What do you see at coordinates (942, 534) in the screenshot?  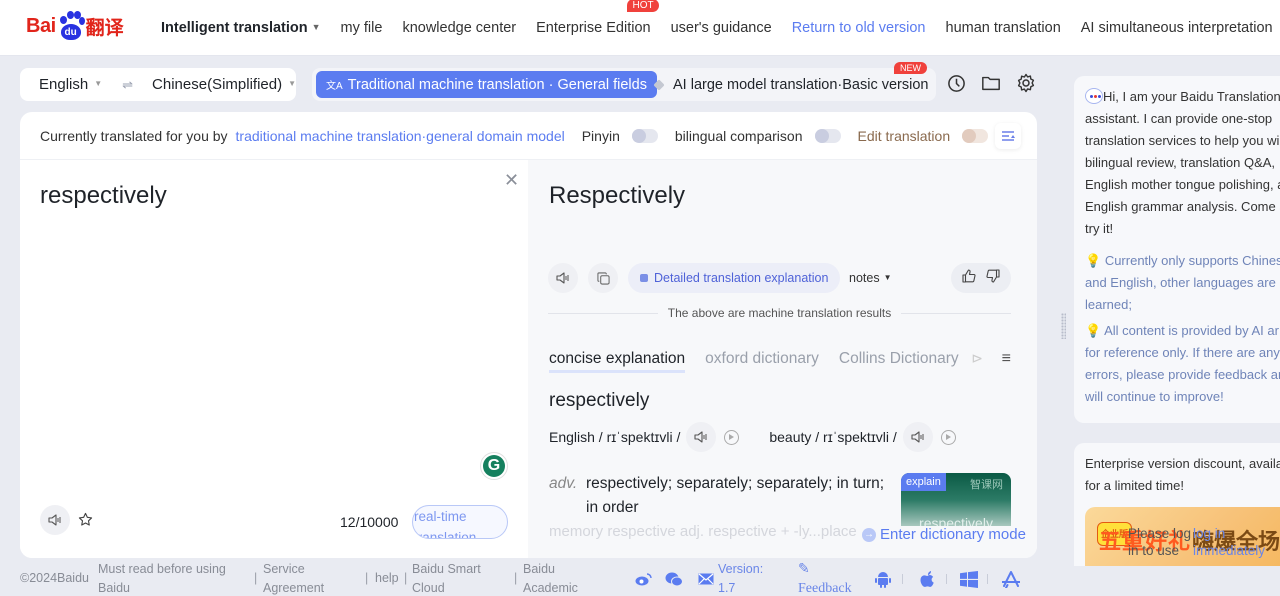 I see `enter-dictionary-mode-link: → Enter dictionary mode` at bounding box center [942, 534].